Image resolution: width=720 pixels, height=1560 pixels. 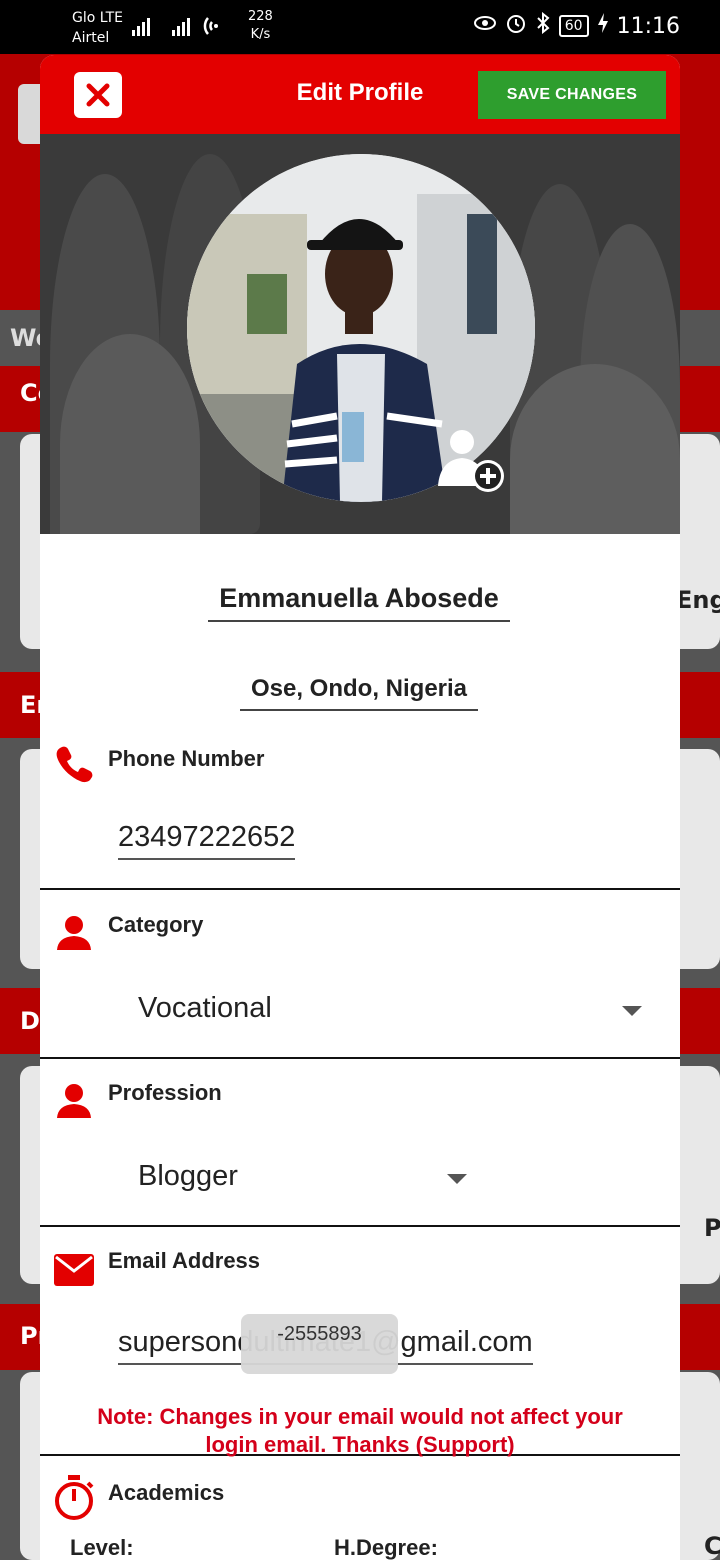 I want to click on clock-time: 11:16, so click(x=648, y=26).